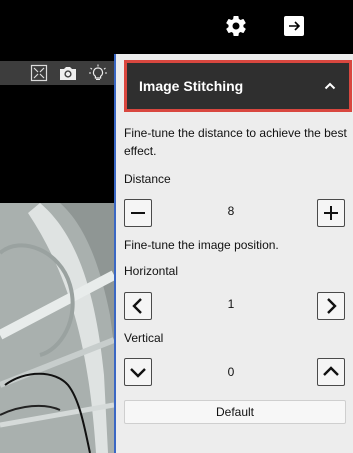 This screenshot has height=453, width=353. What do you see at coordinates (191, 86) in the screenshot?
I see `panel-title: Image Stitching` at bounding box center [191, 86].